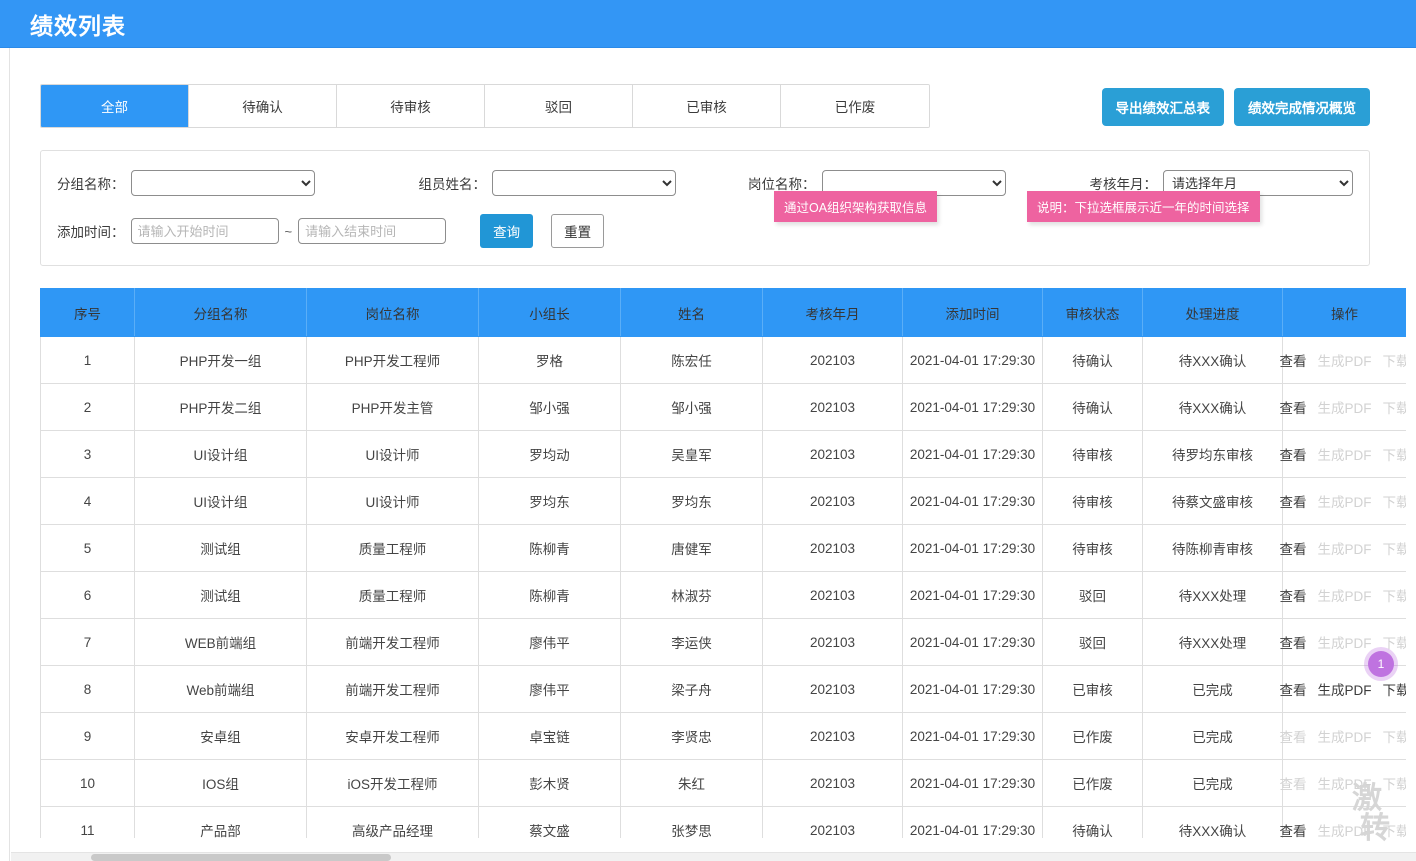 The width and height of the screenshot is (1416, 861). What do you see at coordinates (1212, 822) in the screenshot?
I see `cell-progress: 待XXX确认` at bounding box center [1212, 822].